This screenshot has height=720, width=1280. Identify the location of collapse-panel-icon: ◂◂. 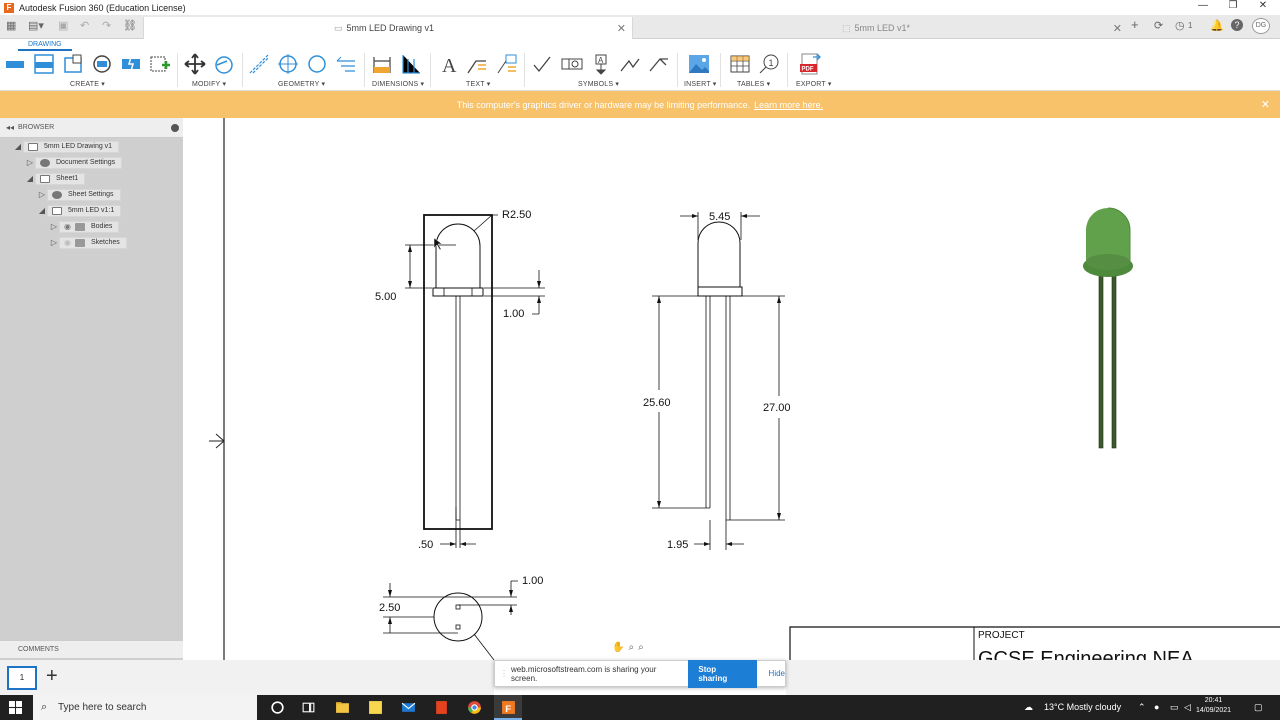
(10, 127).